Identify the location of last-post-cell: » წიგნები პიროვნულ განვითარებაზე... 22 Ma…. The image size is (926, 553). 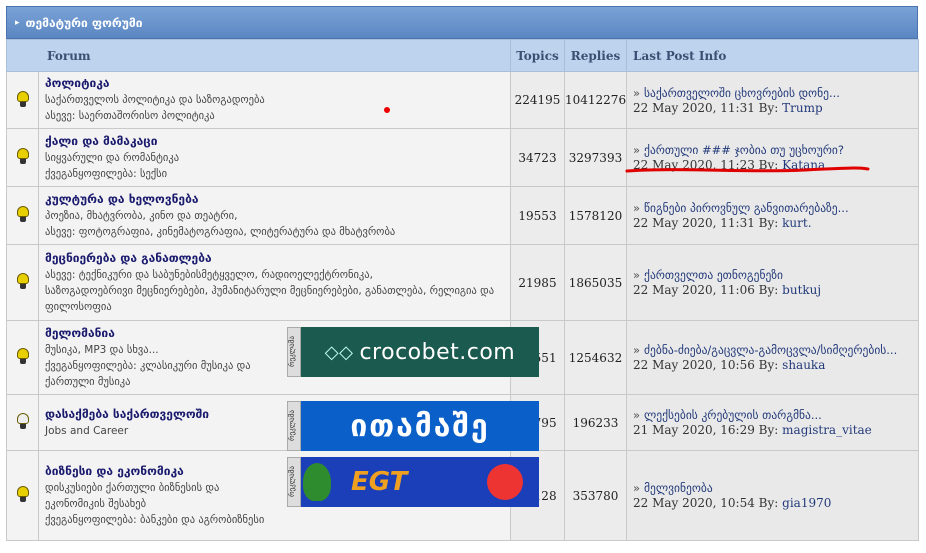
(772, 215).